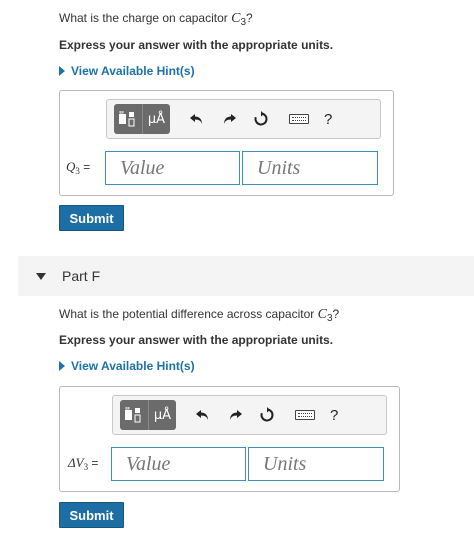  I want to click on part-f-answer-box: μÅ ? ΔV3 = Value Units, so click(229, 439).